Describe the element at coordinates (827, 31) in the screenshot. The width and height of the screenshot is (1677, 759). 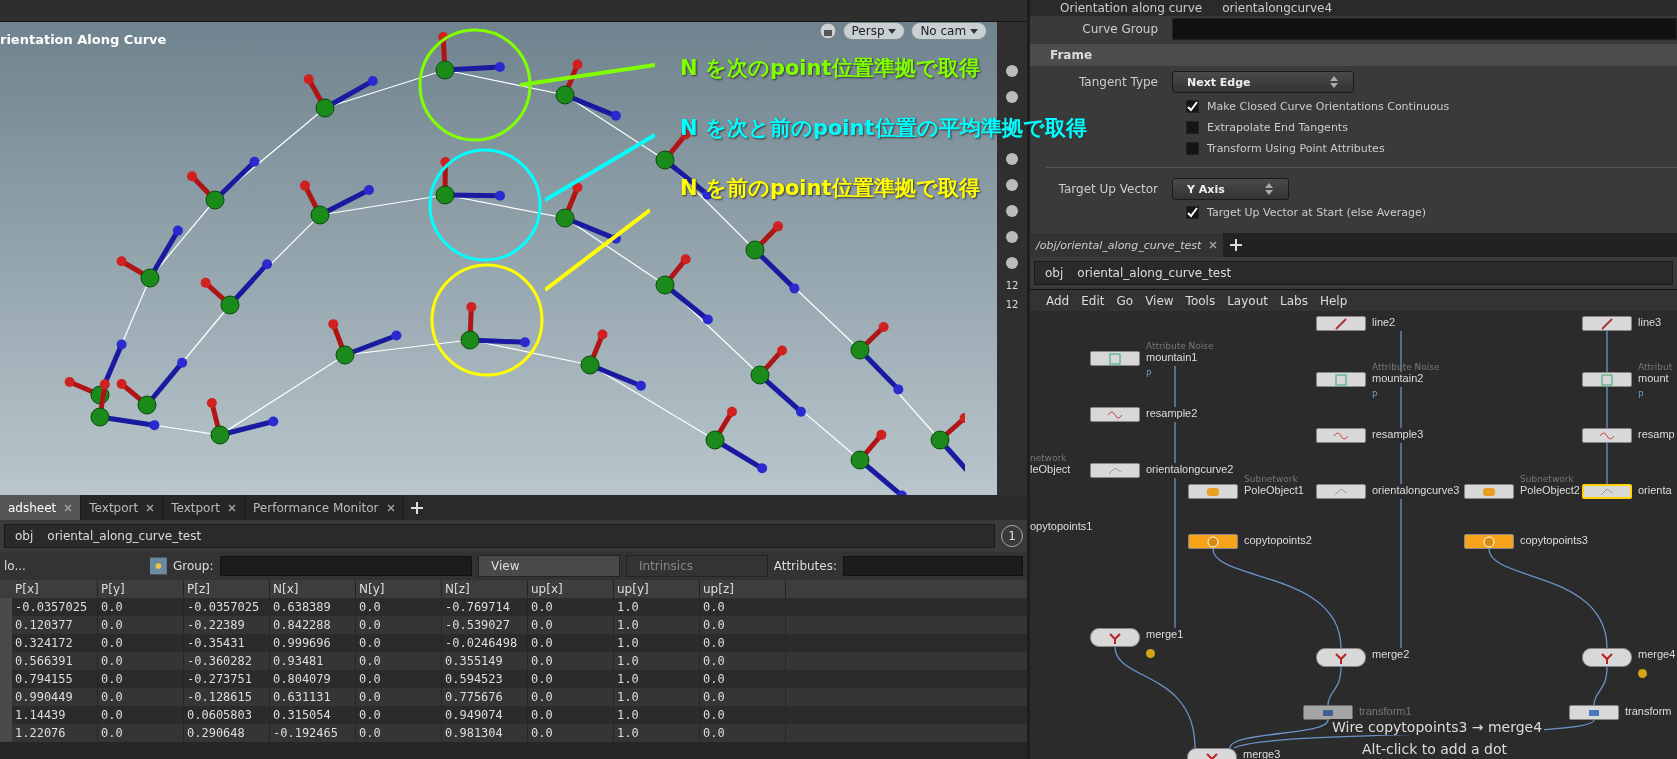
I see `lock-icon` at that location.